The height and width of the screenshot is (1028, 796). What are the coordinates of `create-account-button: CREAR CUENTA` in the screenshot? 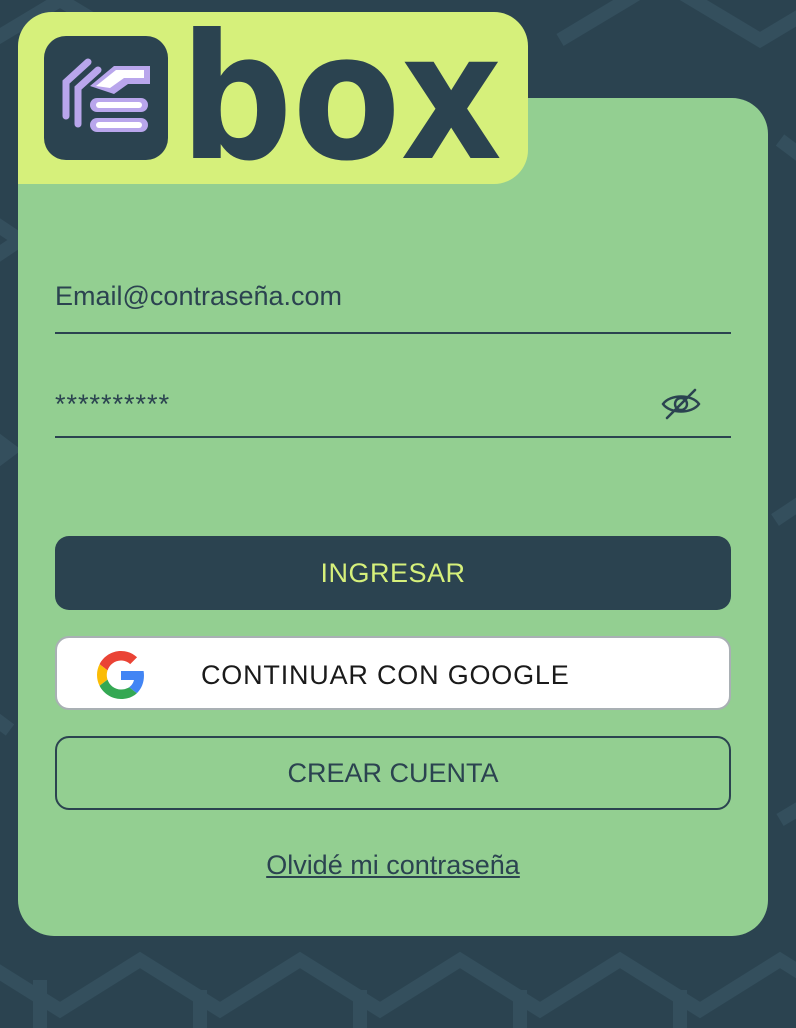 It's located at (393, 773).